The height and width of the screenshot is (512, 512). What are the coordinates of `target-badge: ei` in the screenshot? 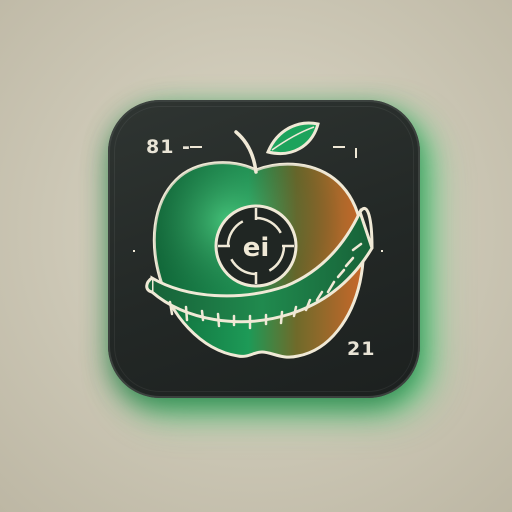 It's located at (256, 246).